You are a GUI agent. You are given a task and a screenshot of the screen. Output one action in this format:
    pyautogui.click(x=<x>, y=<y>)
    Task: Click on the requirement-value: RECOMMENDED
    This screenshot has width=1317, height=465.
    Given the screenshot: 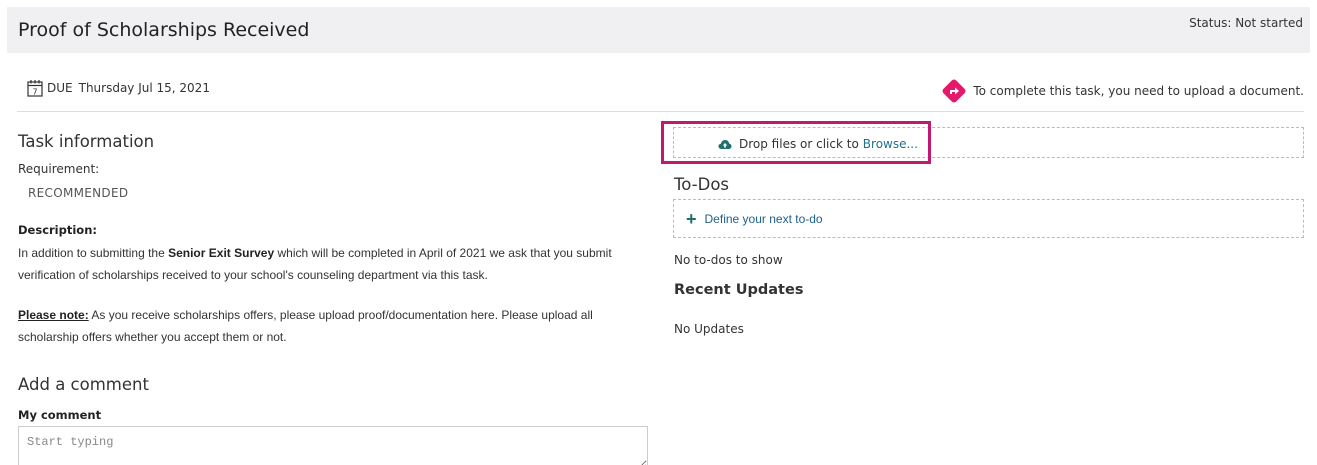 What is the action you would take?
    pyautogui.click(x=78, y=193)
    